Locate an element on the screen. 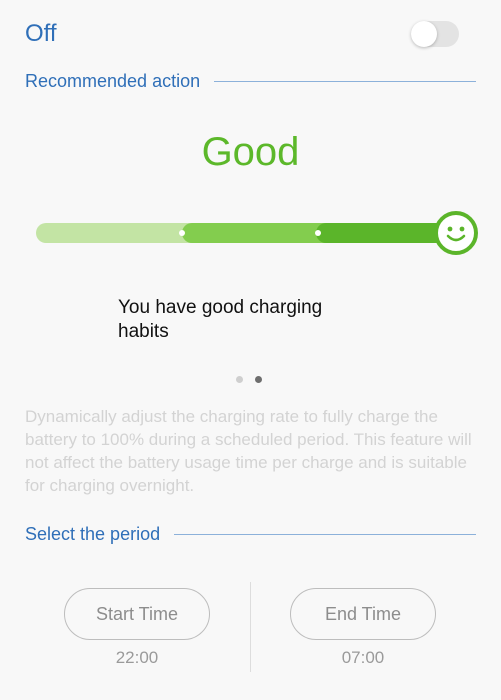 The image size is (501, 700). period-divider is located at coordinates (250, 627).